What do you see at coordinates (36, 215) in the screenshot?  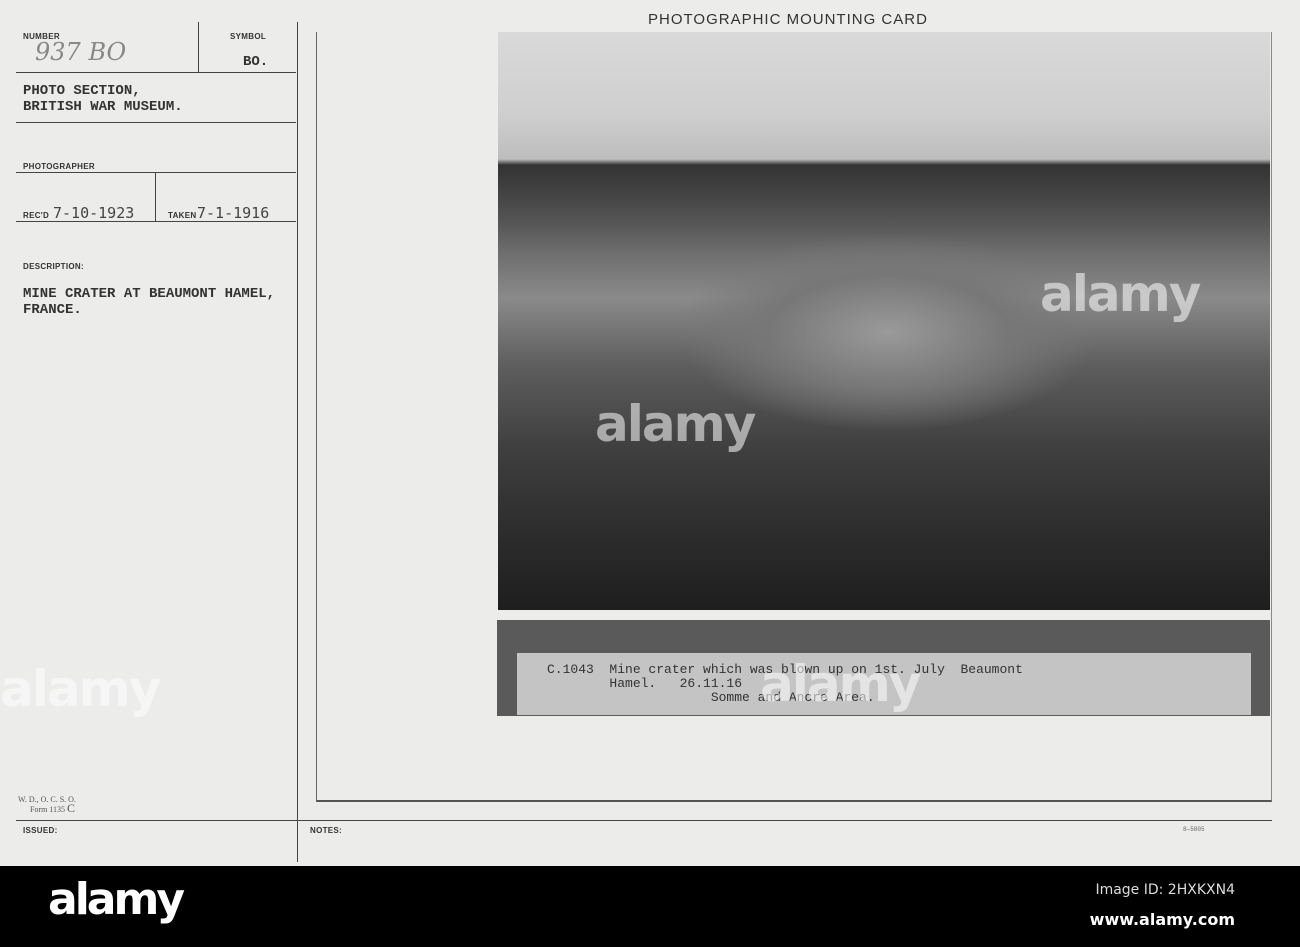 I see `recd-label: REC'D` at bounding box center [36, 215].